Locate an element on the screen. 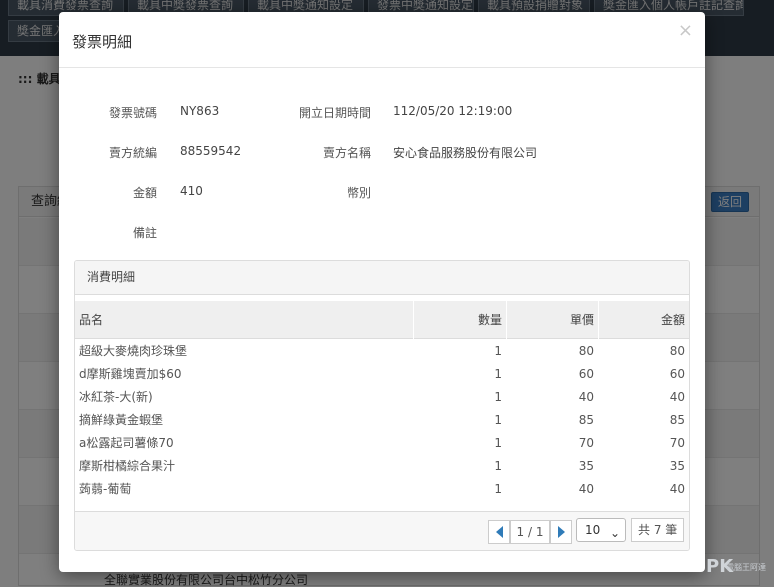 This screenshot has width=774, height=587. column-header-unit-price: 單價 is located at coordinates (552, 320).